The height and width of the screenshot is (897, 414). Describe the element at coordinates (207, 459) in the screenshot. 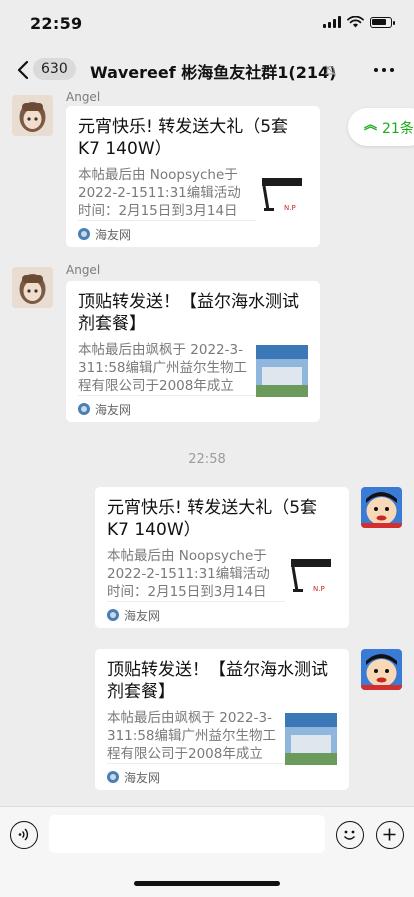

I see `message-timestamp: 22:58` at that location.